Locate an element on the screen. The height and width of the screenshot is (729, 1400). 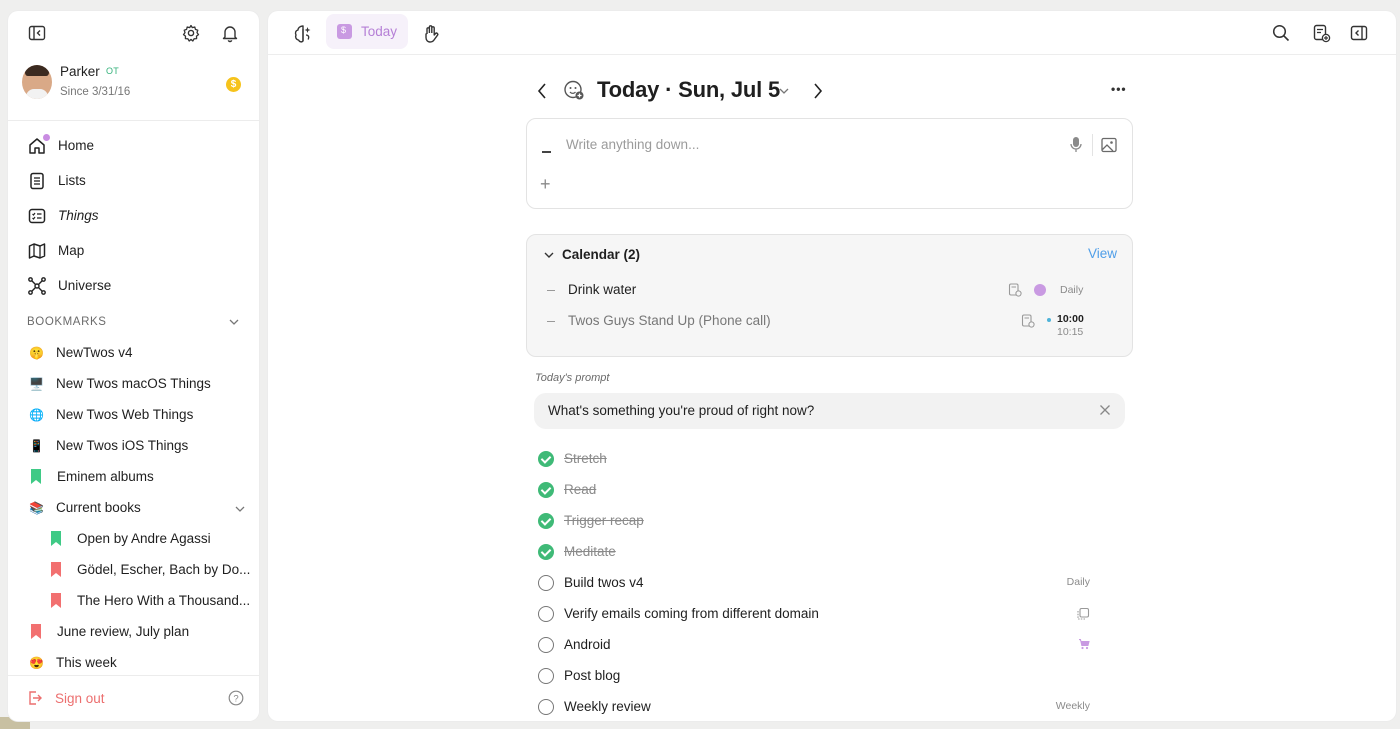
signout-label: Sign out is located at coordinates (80, 698).